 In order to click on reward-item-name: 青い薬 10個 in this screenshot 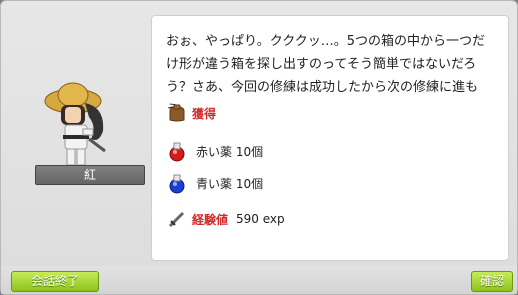, I will do `click(230, 183)`.